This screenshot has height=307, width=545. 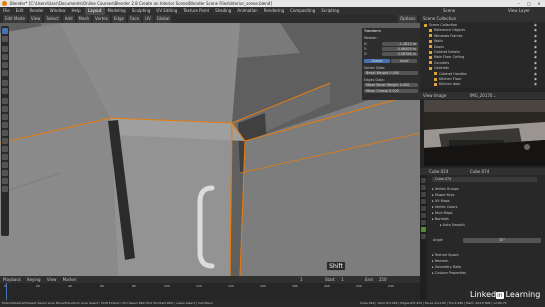 I want to click on mean-bevel-field: Mean Bevel Weight 0.000, so click(x=391, y=85).